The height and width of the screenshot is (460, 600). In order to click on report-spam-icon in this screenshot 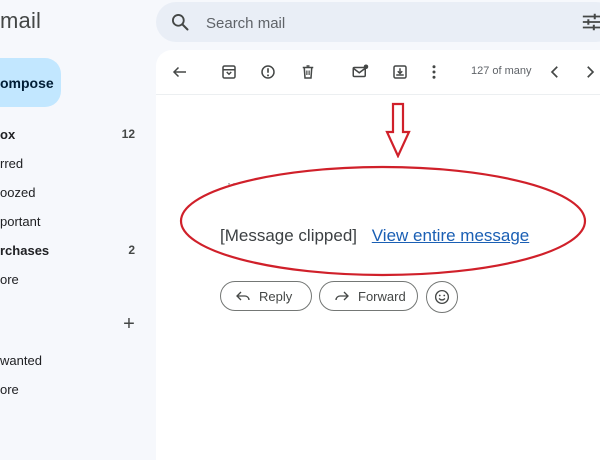, I will do `click(268, 72)`.